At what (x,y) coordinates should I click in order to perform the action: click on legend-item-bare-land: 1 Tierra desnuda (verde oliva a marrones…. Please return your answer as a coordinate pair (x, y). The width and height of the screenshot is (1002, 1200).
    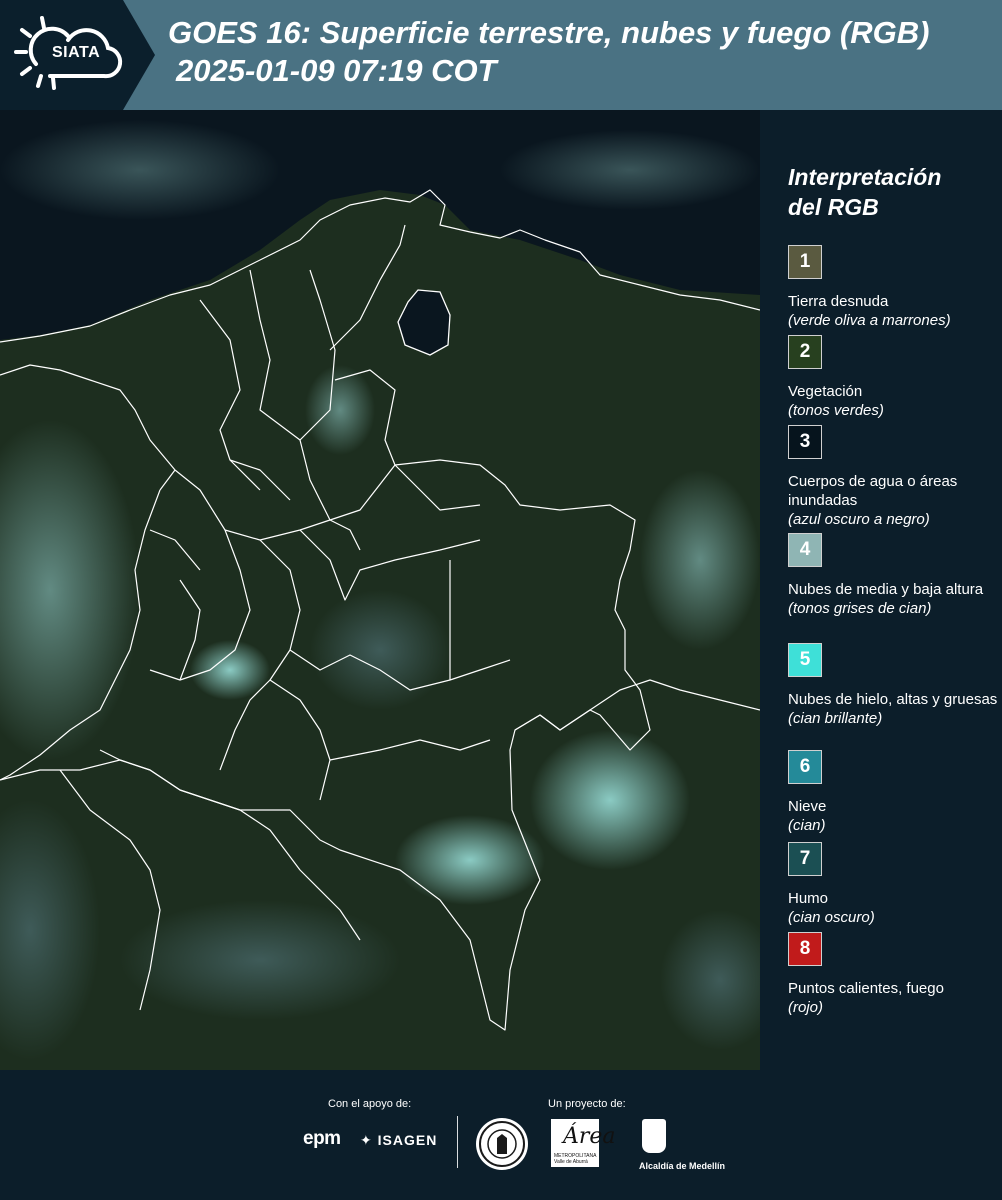
    Looking at the image, I should click on (893, 287).